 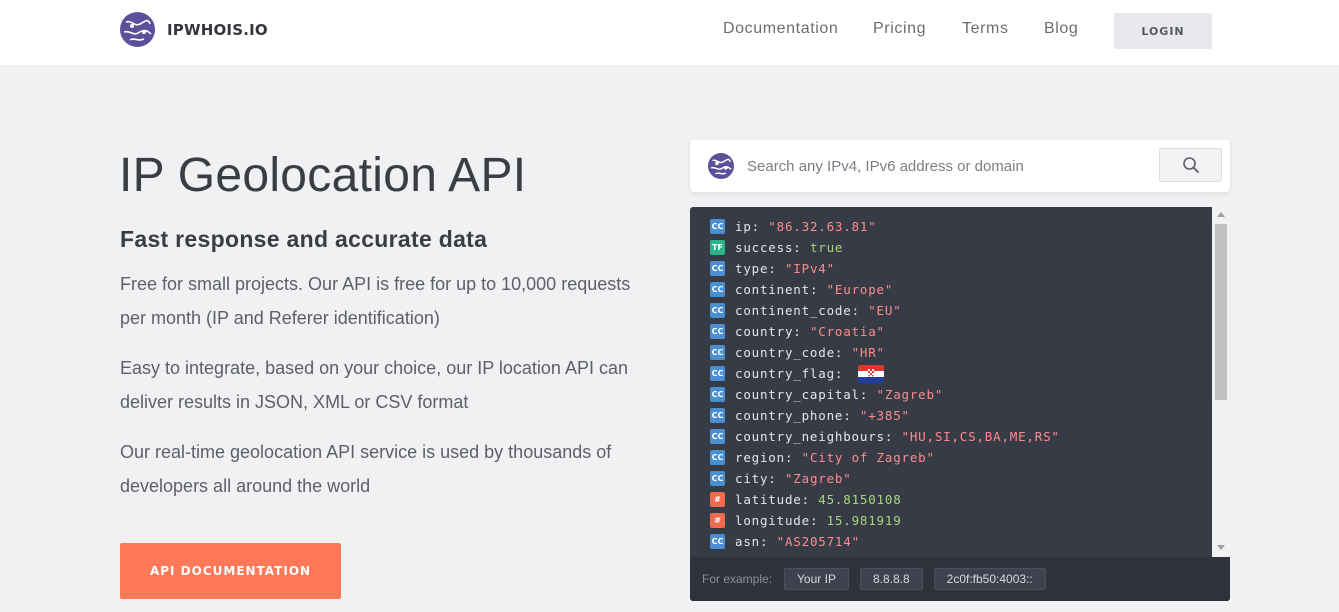 What do you see at coordinates (870, 373) in the screenshot?
I see `croatia-flag-icon` at bounding box center [870, 373].